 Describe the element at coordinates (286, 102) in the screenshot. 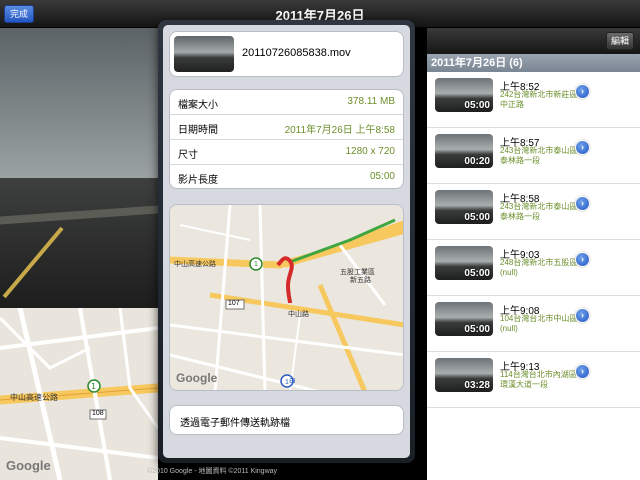

I see `info-row-size: 檔案大小 378.11 MB` at that location.